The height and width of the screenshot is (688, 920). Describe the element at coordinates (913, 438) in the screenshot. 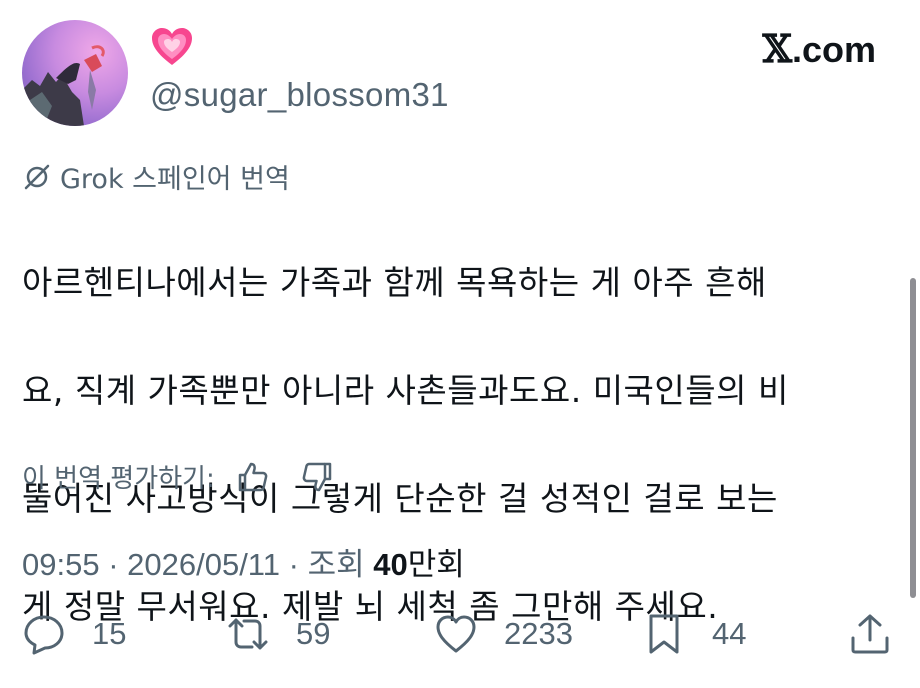

I see `scrollbar` at that location.